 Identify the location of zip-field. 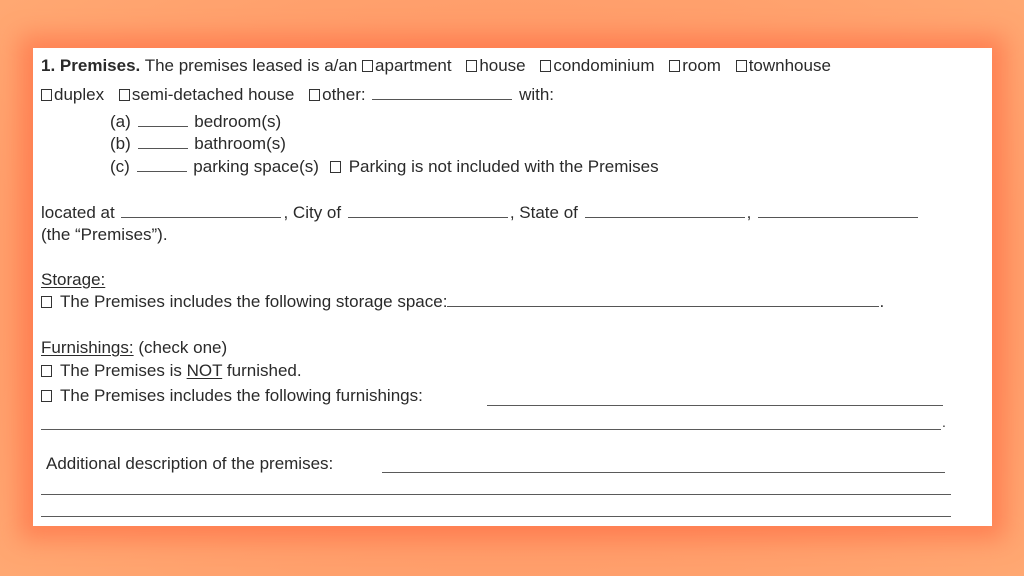
(838, 210).